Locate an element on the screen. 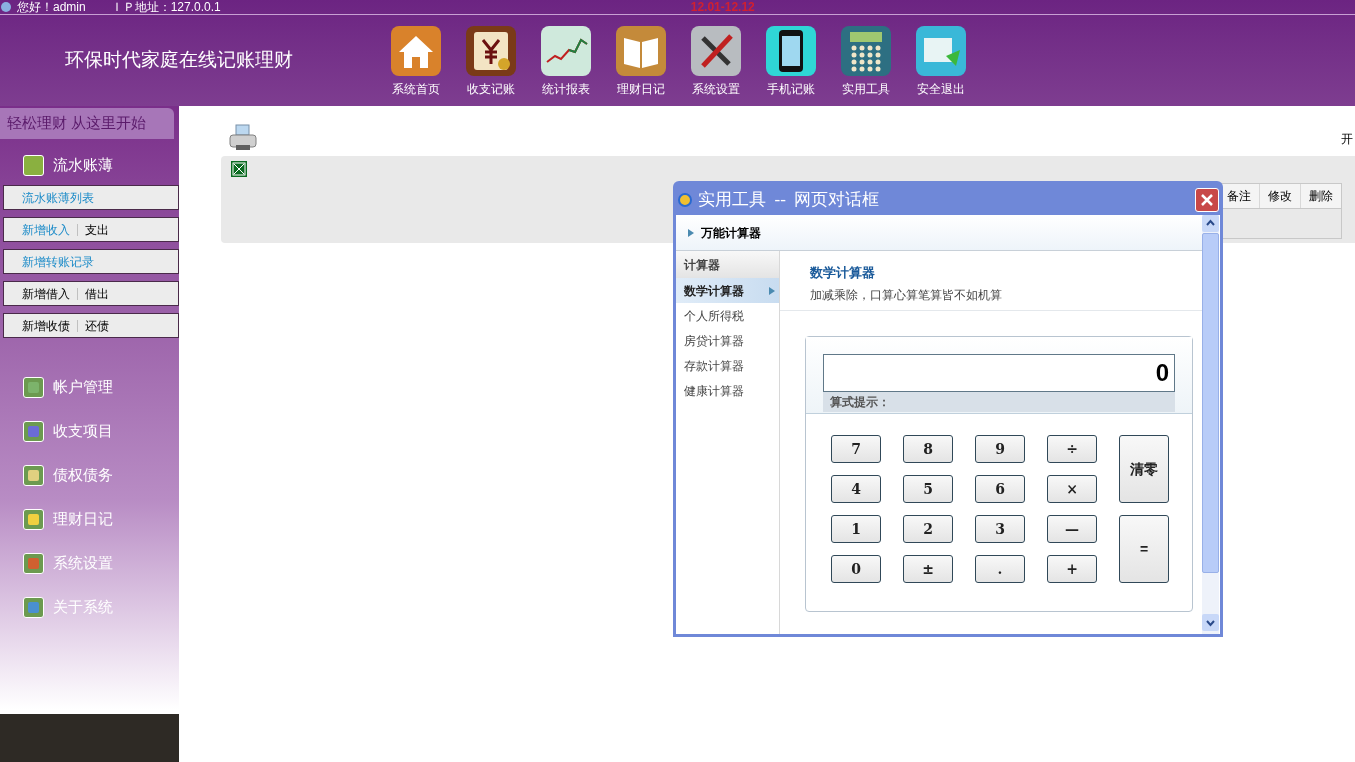  calculator-key: 7 is located at coordinates (856, 449).